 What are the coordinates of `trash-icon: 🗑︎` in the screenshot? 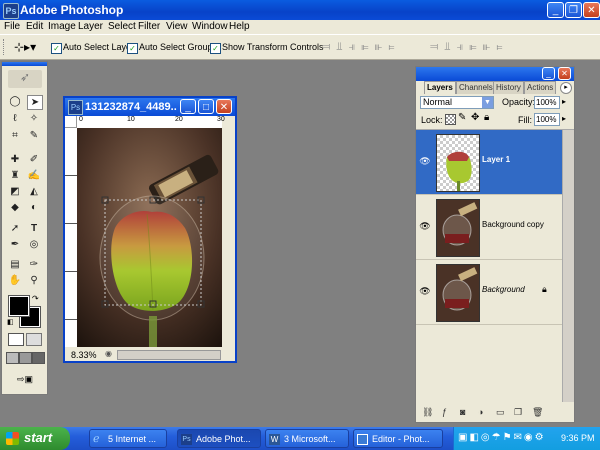 It's located at (537, 412).